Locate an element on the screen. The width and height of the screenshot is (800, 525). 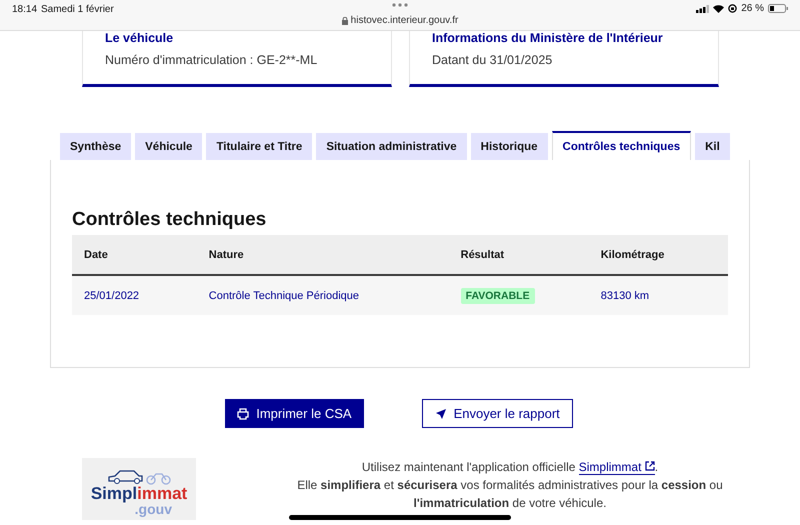
tab: Kil is located at coordinates (712, 146).